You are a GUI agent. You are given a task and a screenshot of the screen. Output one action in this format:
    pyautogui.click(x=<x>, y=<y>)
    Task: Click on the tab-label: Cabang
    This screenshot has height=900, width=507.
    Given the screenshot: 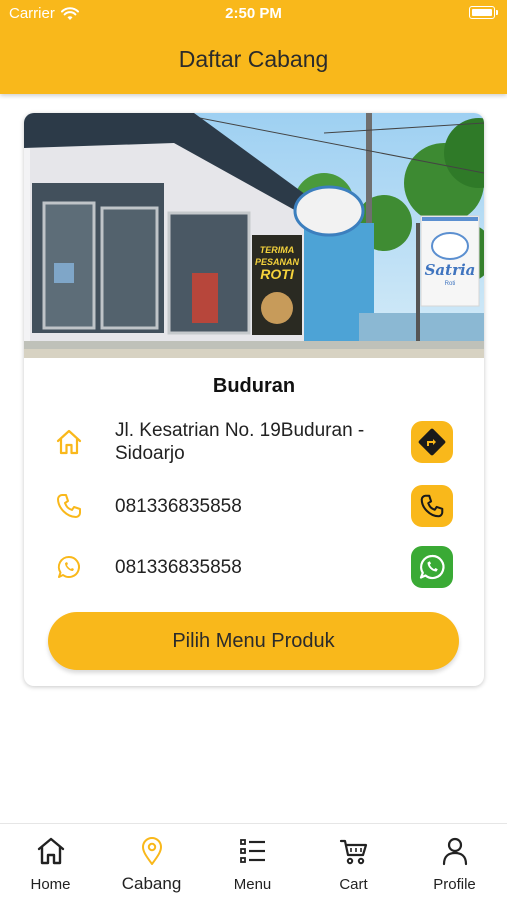 What is the action you would take?
    pyautogui.click(x=151, y=883)
    